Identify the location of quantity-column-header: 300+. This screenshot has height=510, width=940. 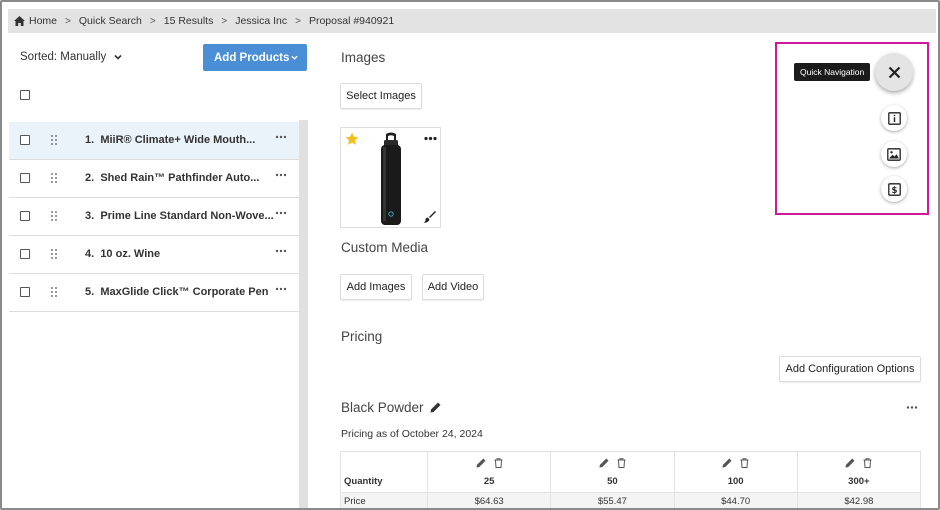
(859, 472).